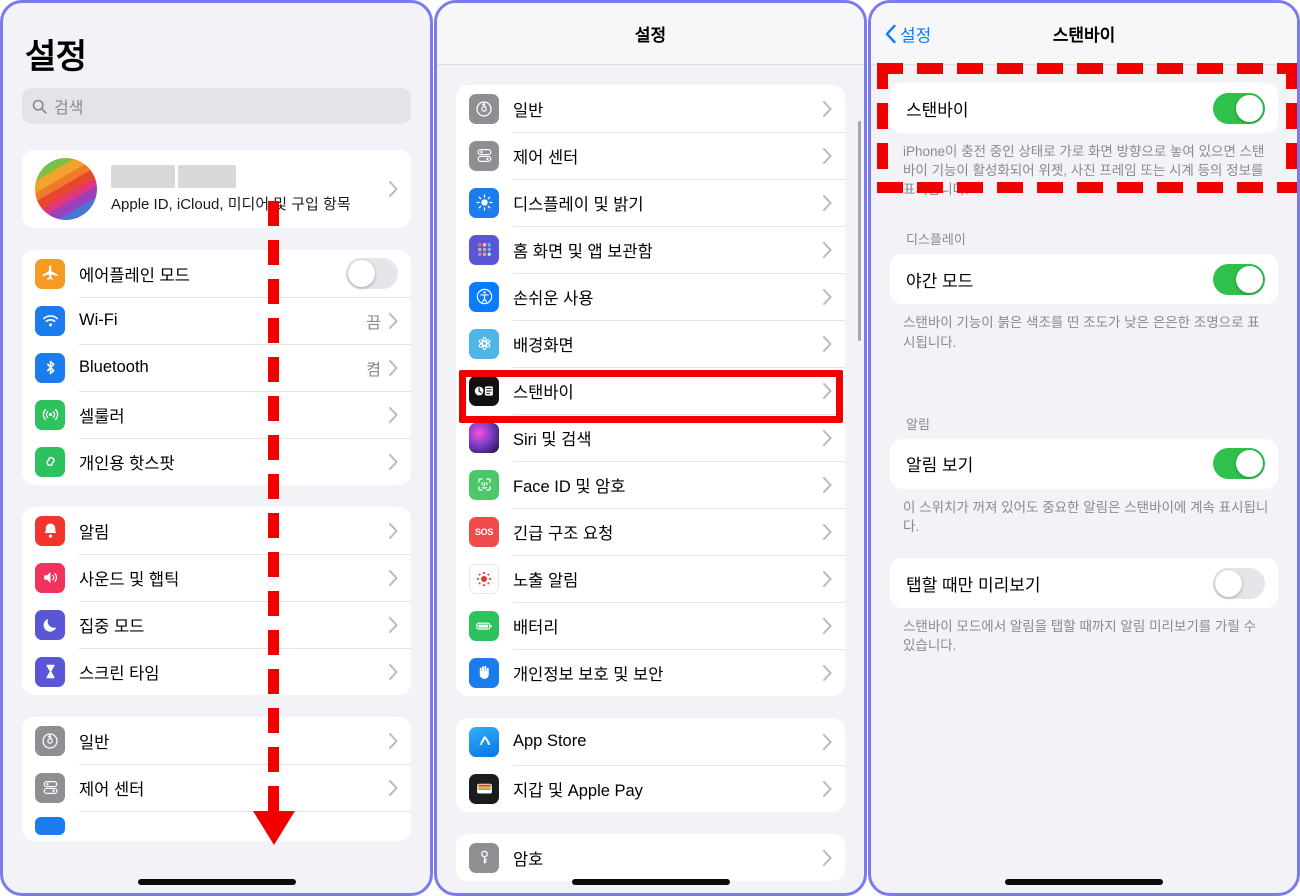 Image resolution: width=1300 pixels, height=896 pixels. Describe the element at coordinates (1081, 332) in the screenshot. I see `night-mode-footnote: 스탠바이 기능이 붉은 색조를 띤 조도가 낮은 은은한 조명으로 표시됩니다.` at that location.